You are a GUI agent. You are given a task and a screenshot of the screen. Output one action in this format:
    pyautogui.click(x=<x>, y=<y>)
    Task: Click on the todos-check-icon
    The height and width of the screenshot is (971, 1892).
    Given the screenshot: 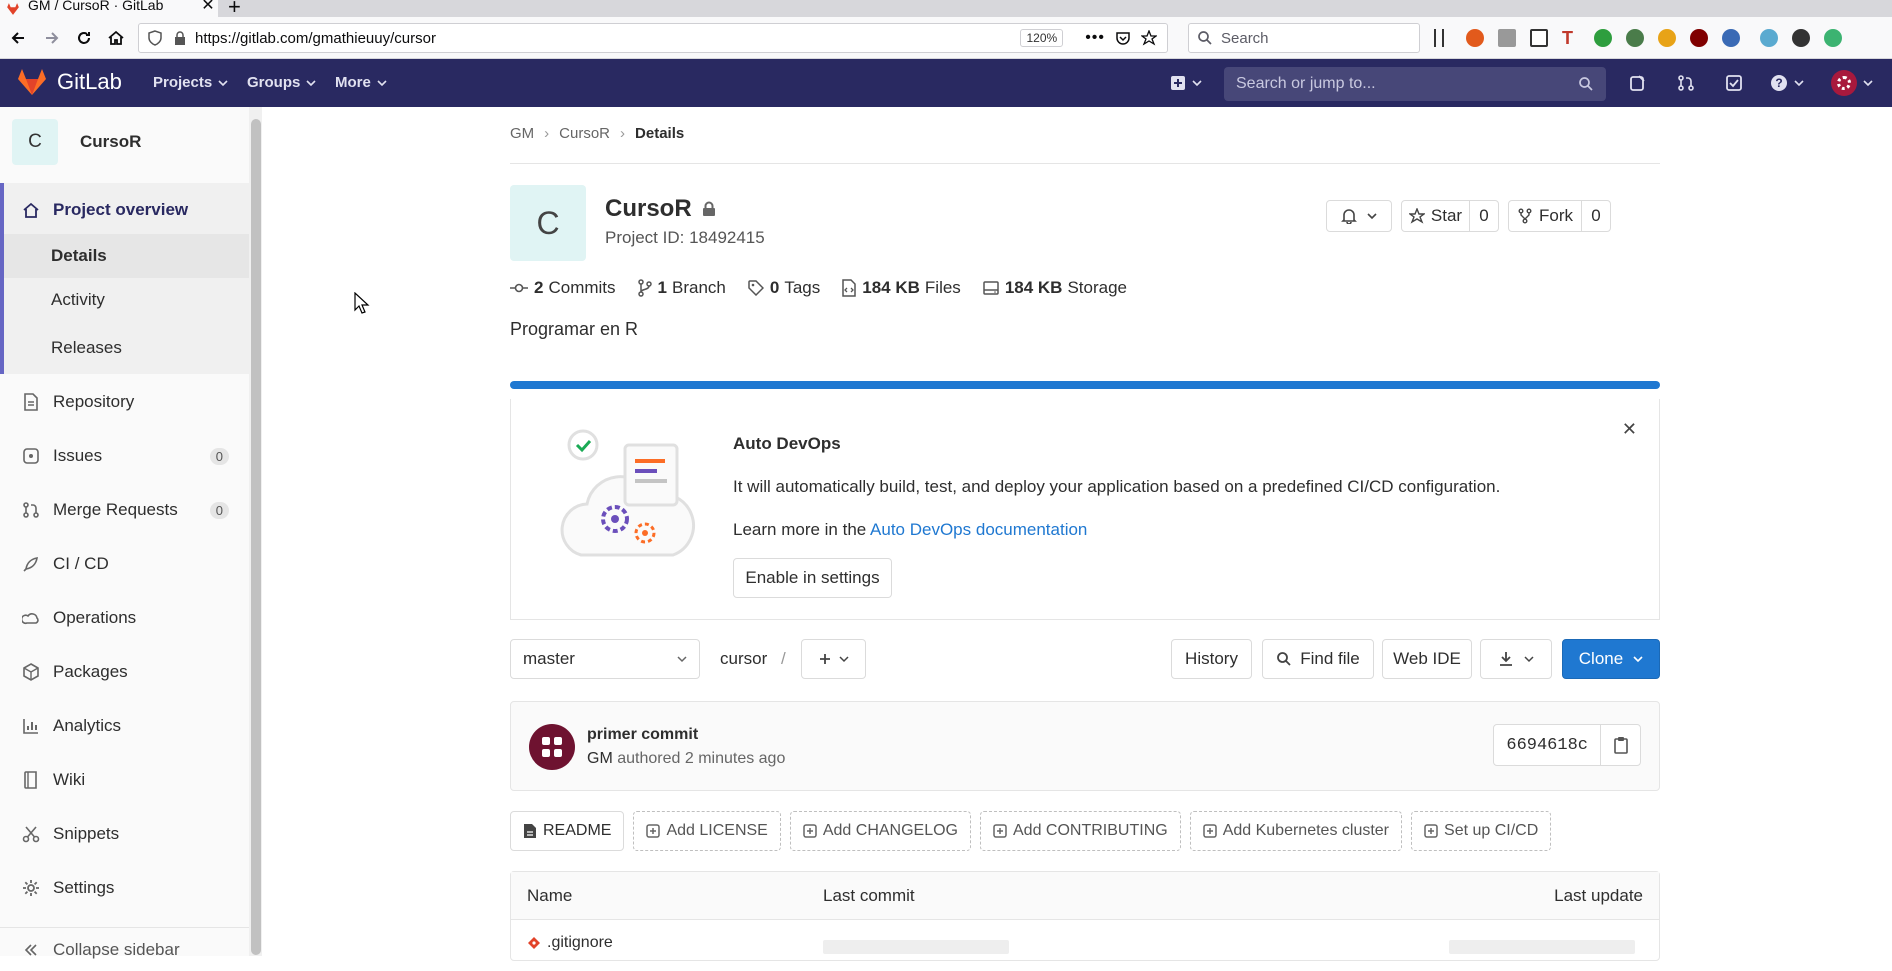 What is the action you would take?
    pyautogui.click(x=1734, y=83)
    